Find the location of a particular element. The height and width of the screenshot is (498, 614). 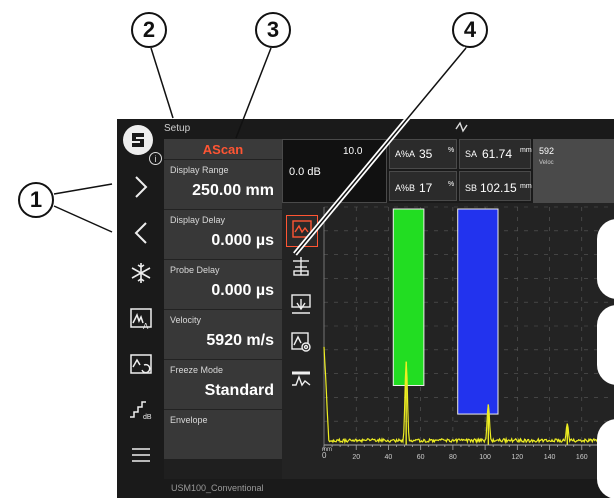

callout-1: 1 is located at coordinates (36, 200).